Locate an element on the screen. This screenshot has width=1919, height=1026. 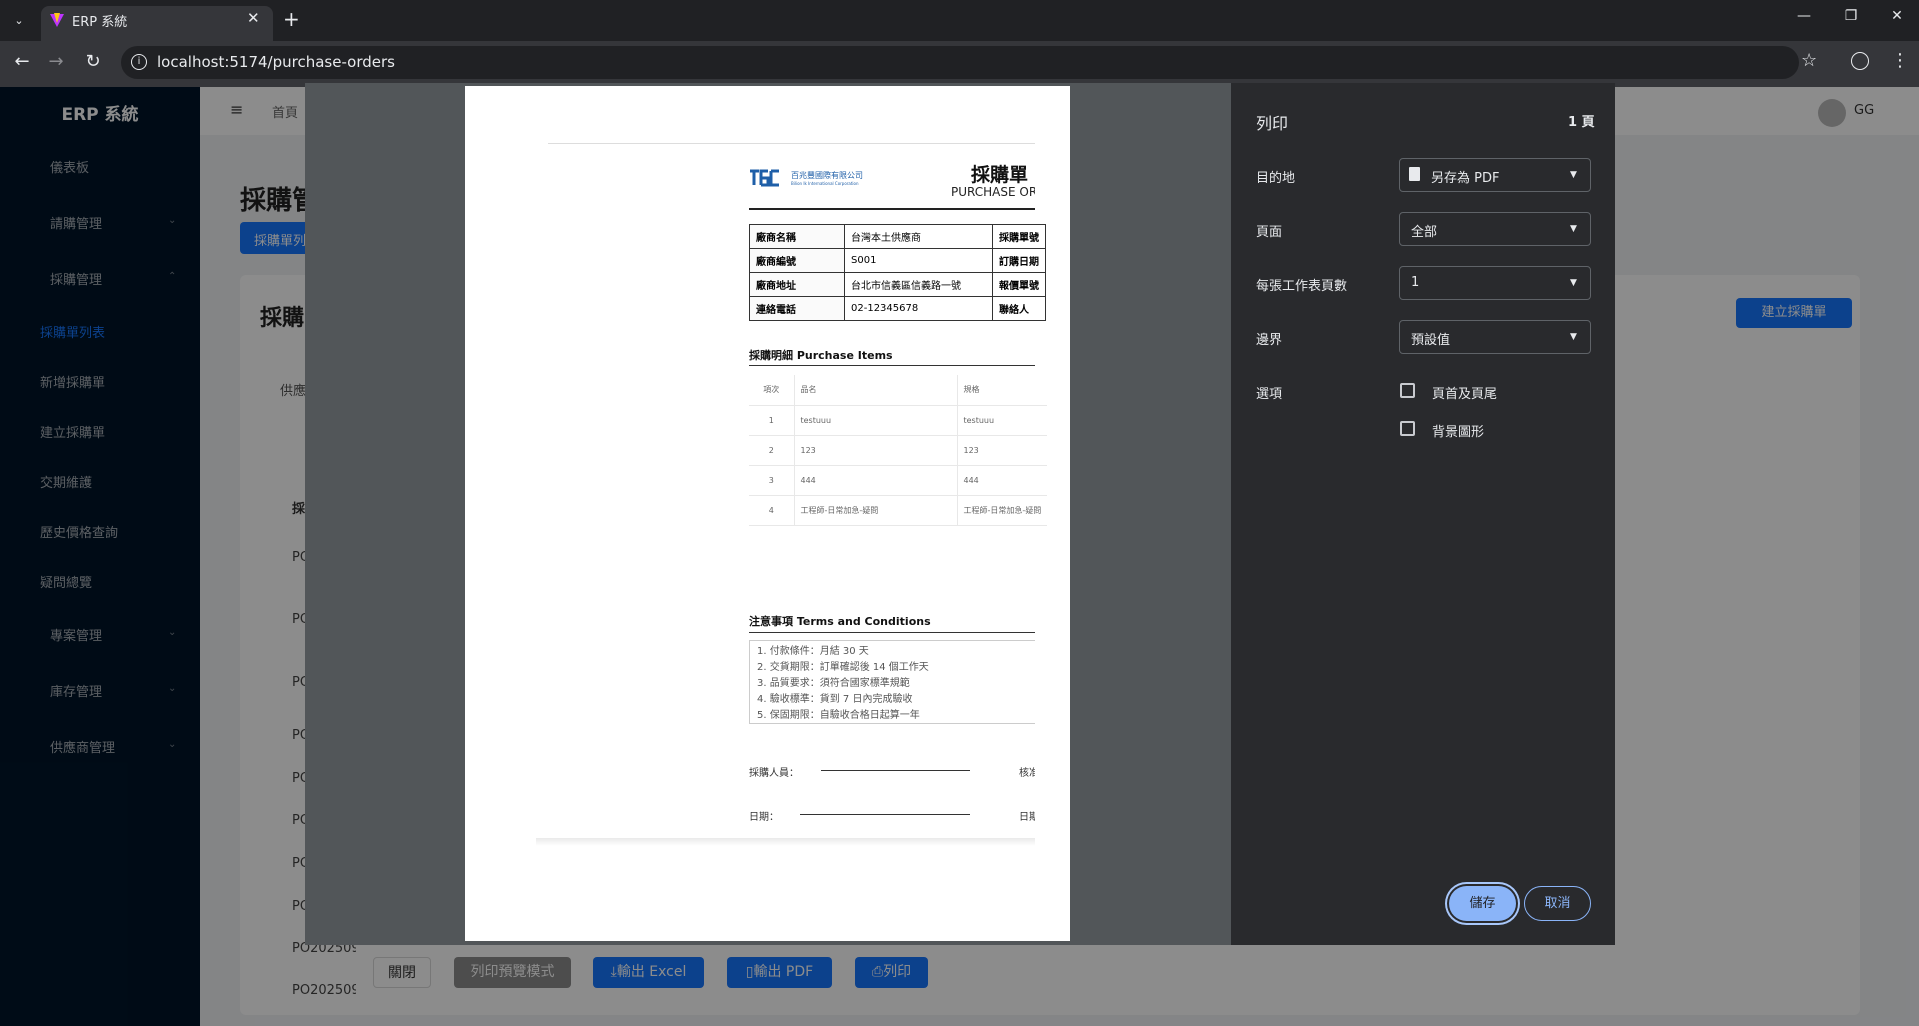
url-text: localhost:5174/purchase-orders is located at coordinates (276, 62).